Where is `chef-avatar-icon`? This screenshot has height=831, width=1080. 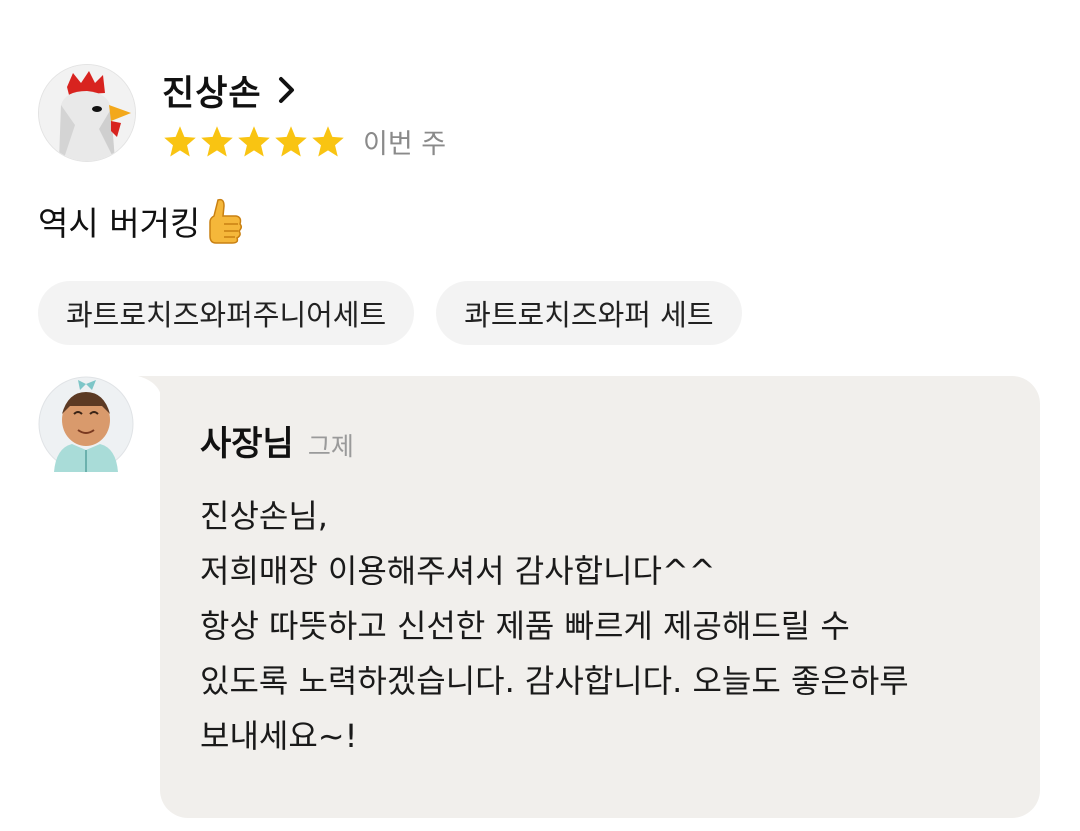
chef-avatar-icon is located at coordinates (86, 424).